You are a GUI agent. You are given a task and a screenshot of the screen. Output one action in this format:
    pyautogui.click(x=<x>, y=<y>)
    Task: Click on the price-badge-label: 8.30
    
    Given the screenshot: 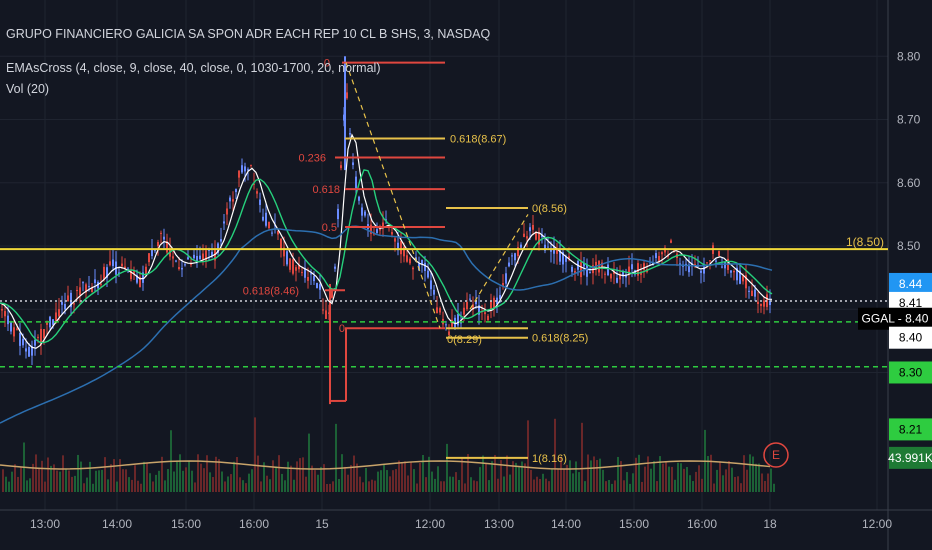 What is the action you would take?
    pyautogui.click(x=911, y=372)
    